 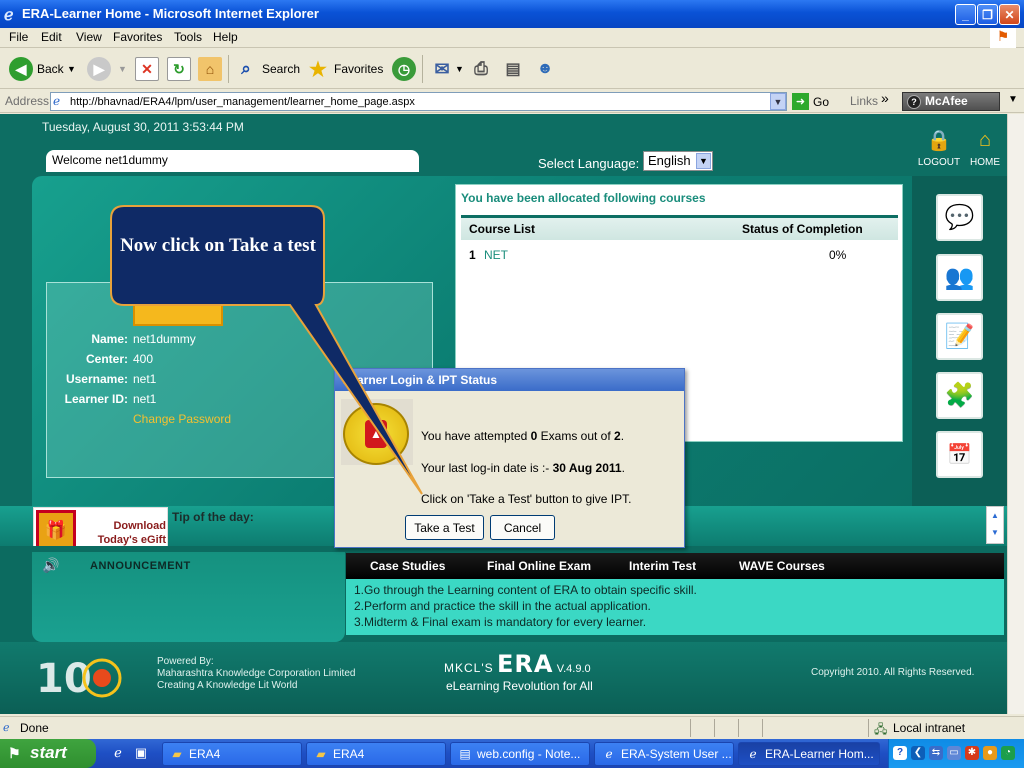 I want to click on network-icon: ⇆, so click(x=936, y=753).